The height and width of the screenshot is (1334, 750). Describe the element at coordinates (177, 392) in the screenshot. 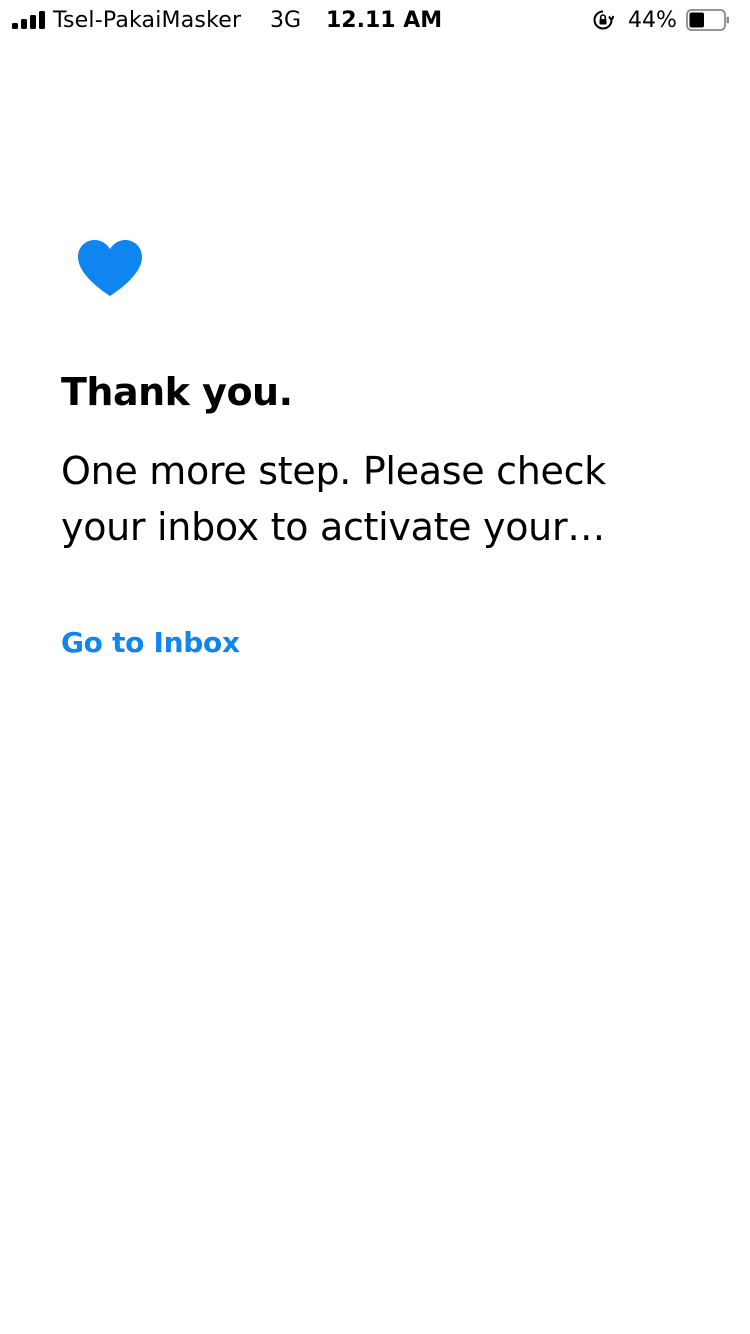

I see `page-title: Thank you.` at that location.